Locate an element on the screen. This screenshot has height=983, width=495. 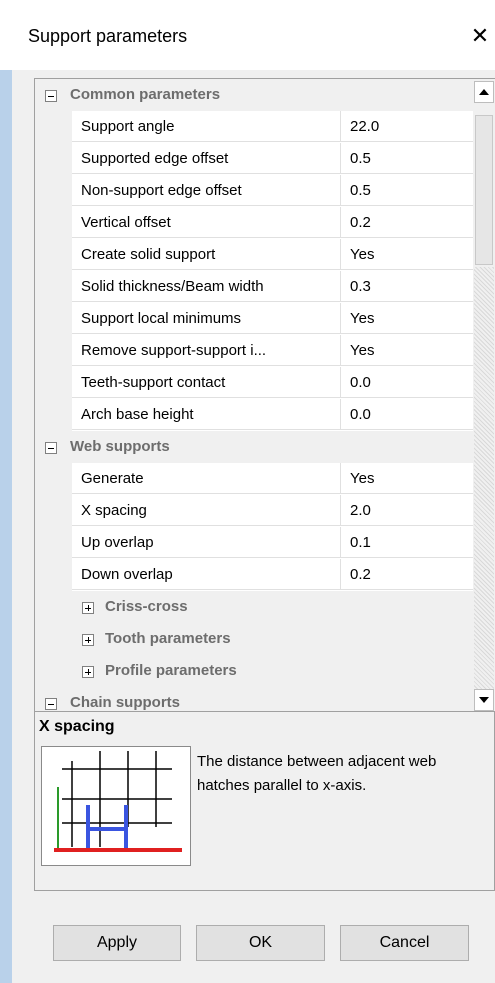
help-title: X spacing is located at coordinates (77, 726).